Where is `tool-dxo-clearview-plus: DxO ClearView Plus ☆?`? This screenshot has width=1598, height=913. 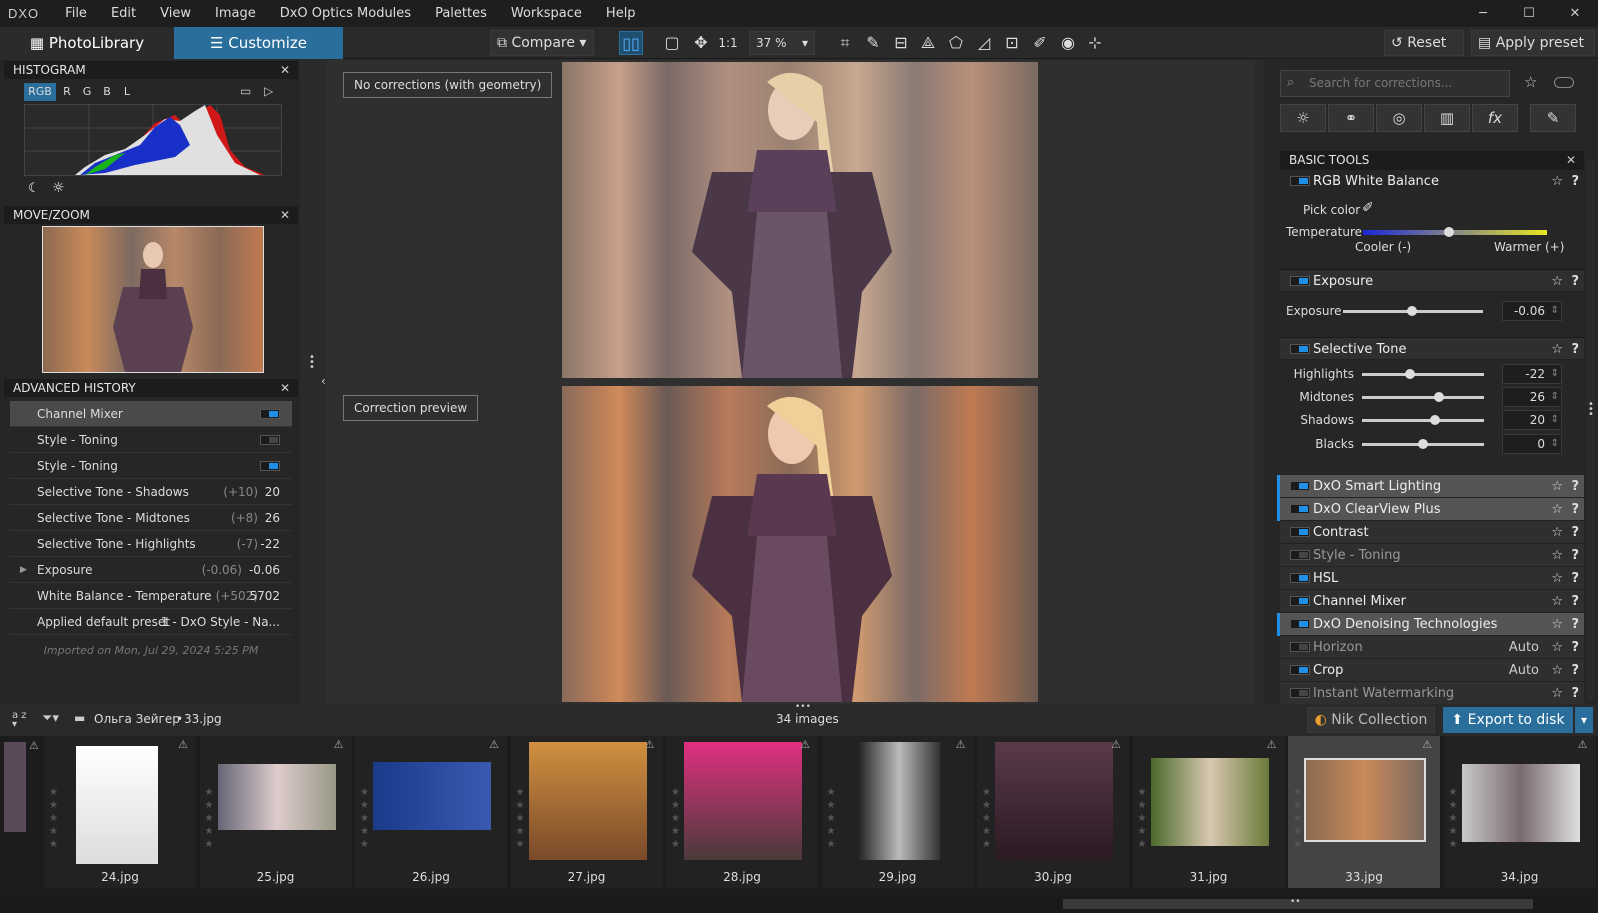
tool-dxo-clearview-plus: DxO ClearView Plus ☆? is located at coordinates (1430, 509).